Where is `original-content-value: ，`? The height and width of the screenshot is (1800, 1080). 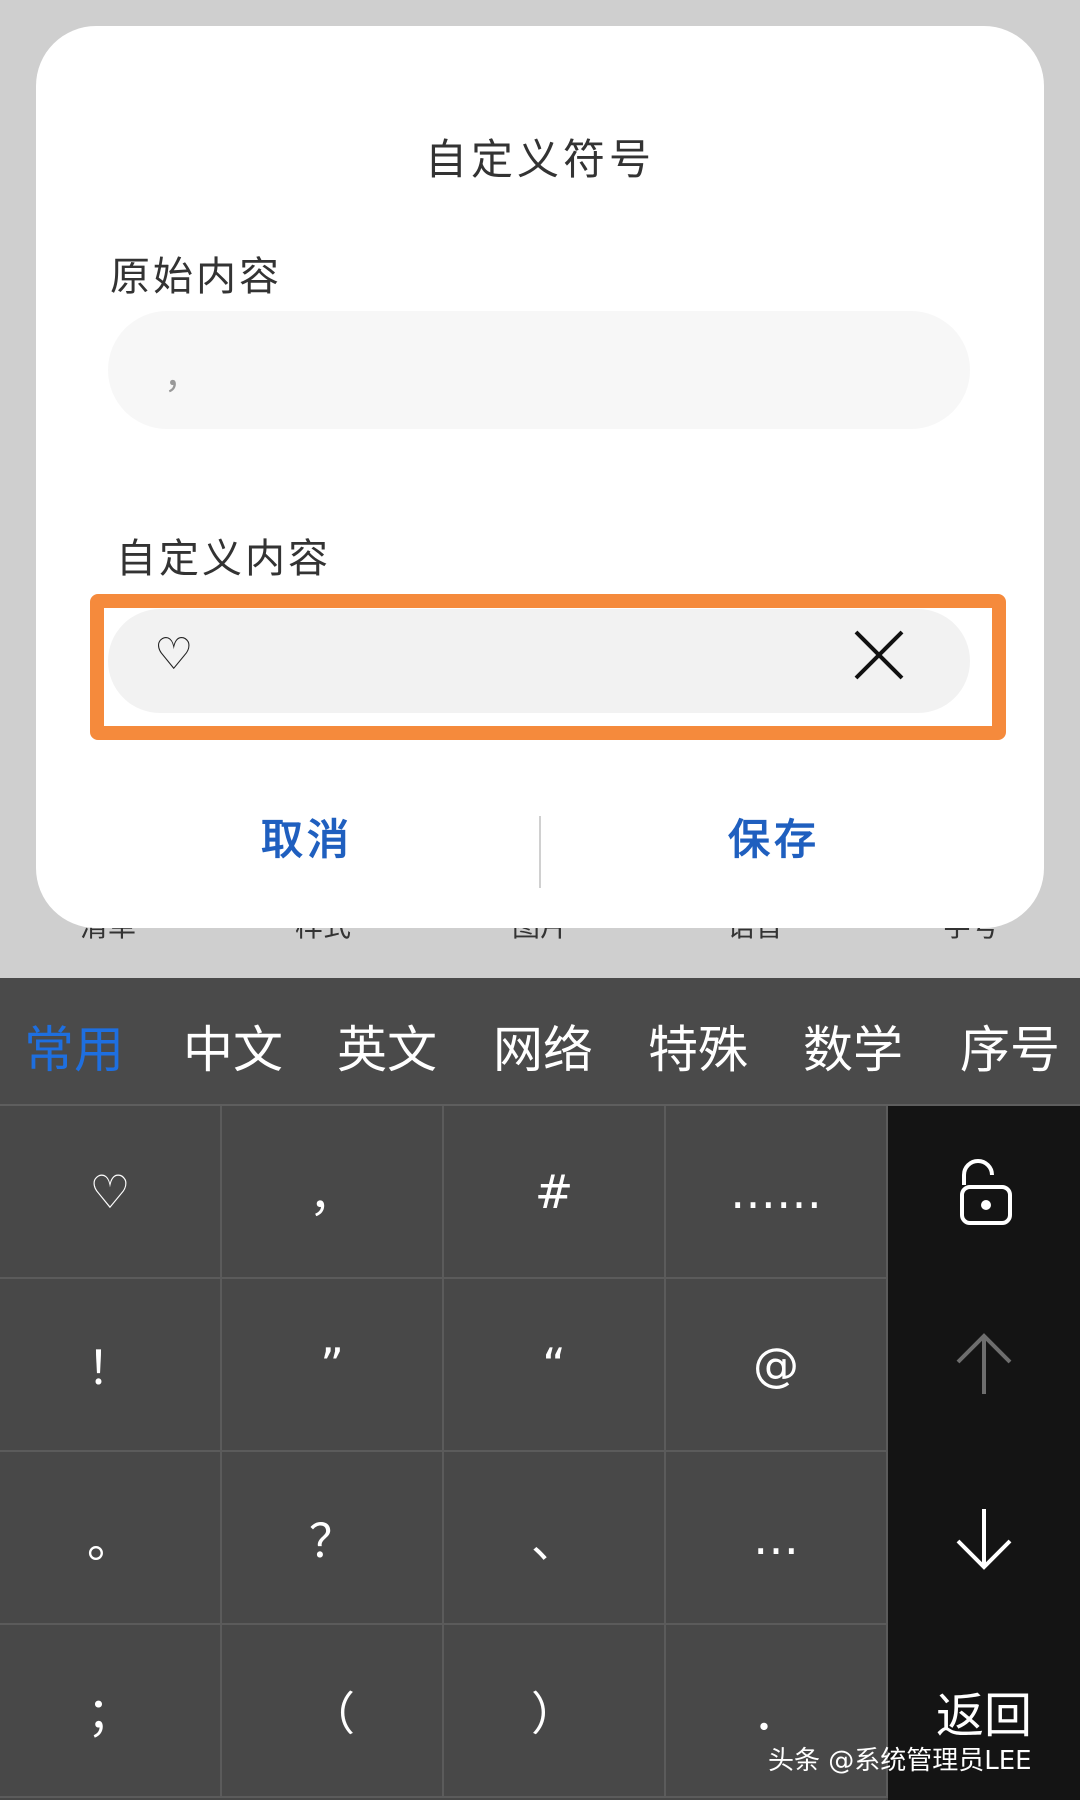 original-content-value: ， is located at coordinates (182, 376).